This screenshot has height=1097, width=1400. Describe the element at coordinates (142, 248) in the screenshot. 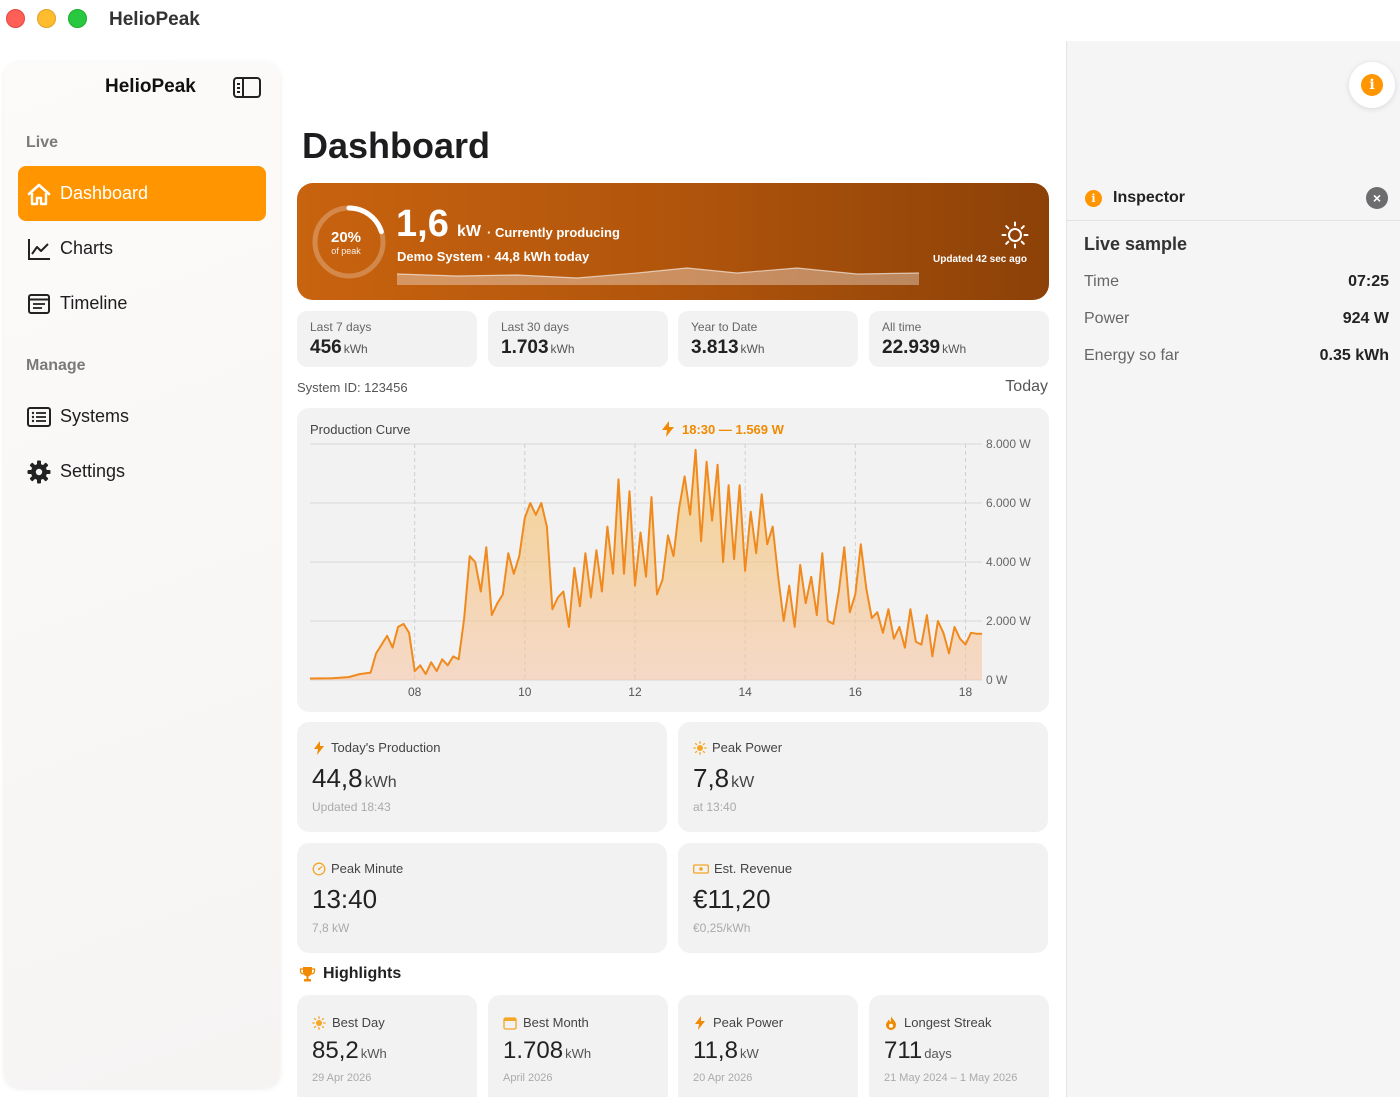

I see `sidebar-item-charts: Charts` at that location.